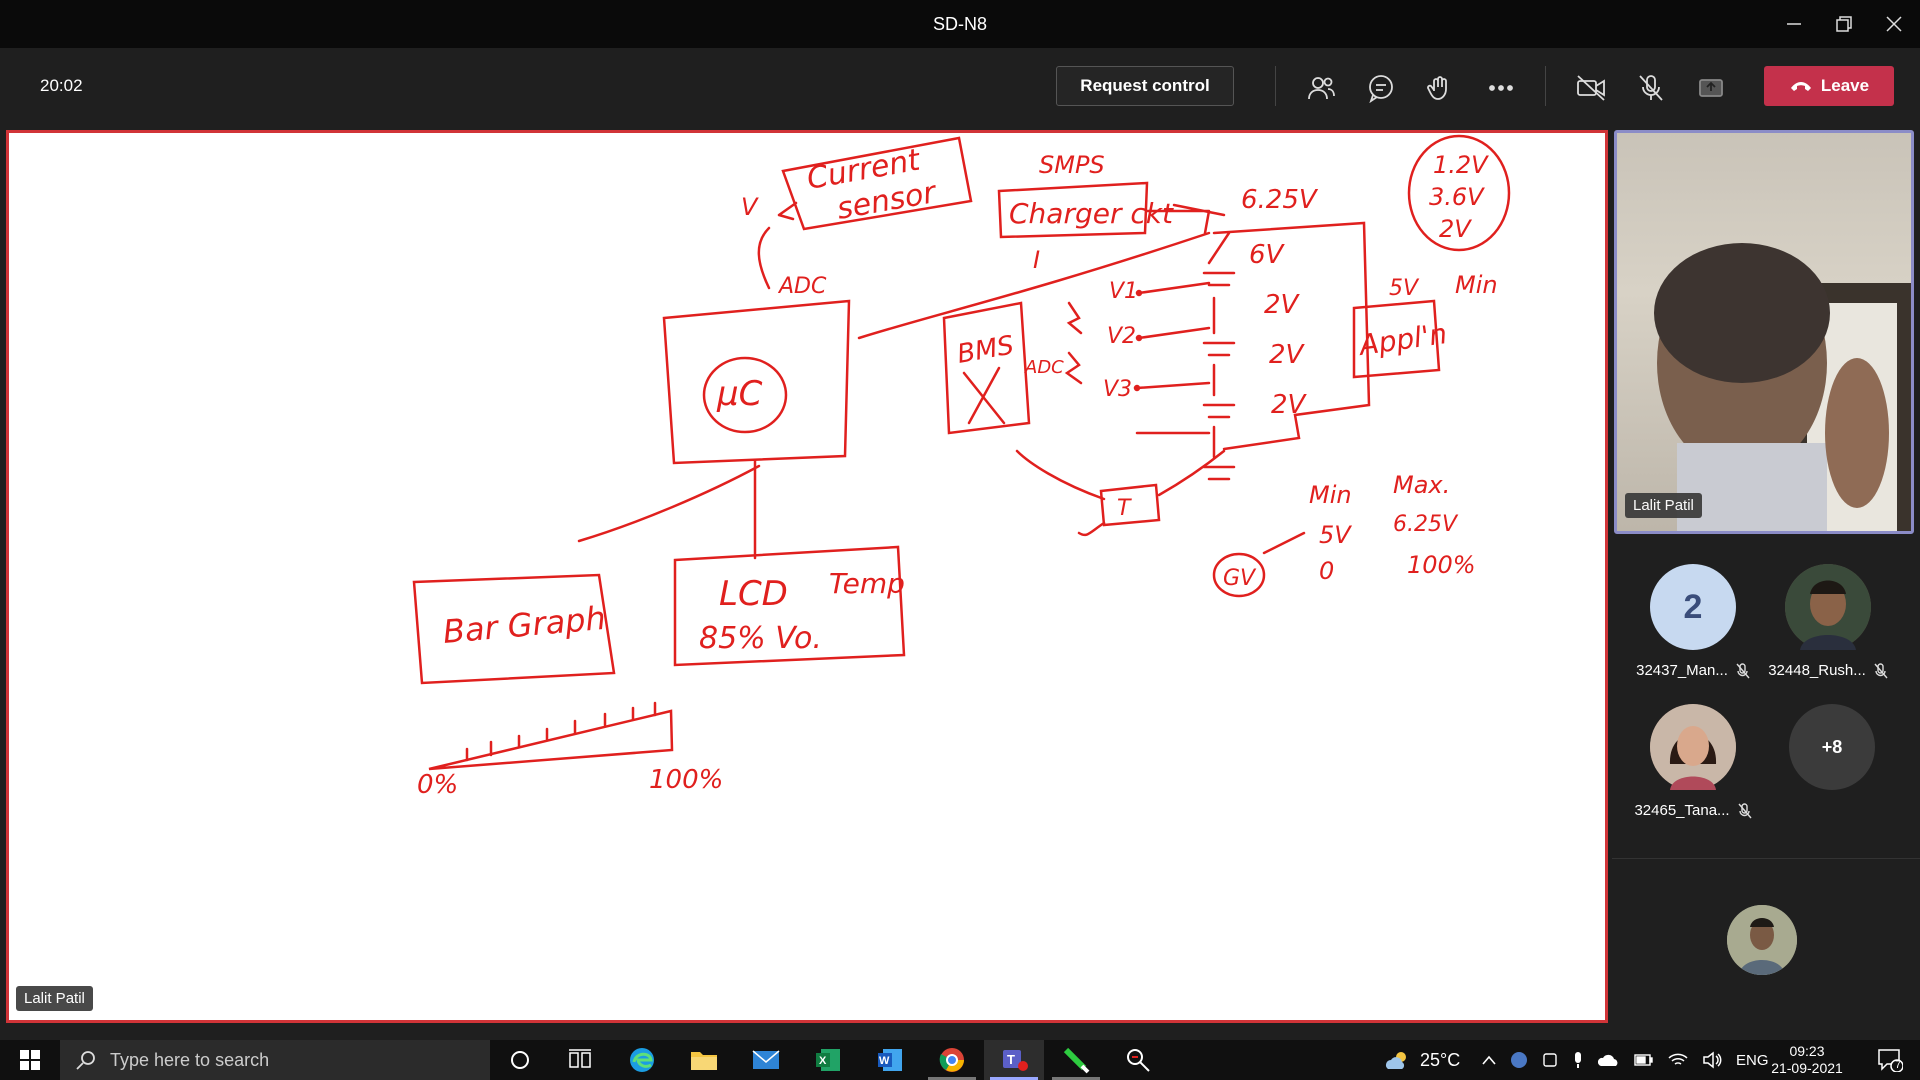 The width and height of the screenshot is (1920, 1080). Describe the element at coordinates (984, 395) in the screenshot. I see `bms-cross` at that location.